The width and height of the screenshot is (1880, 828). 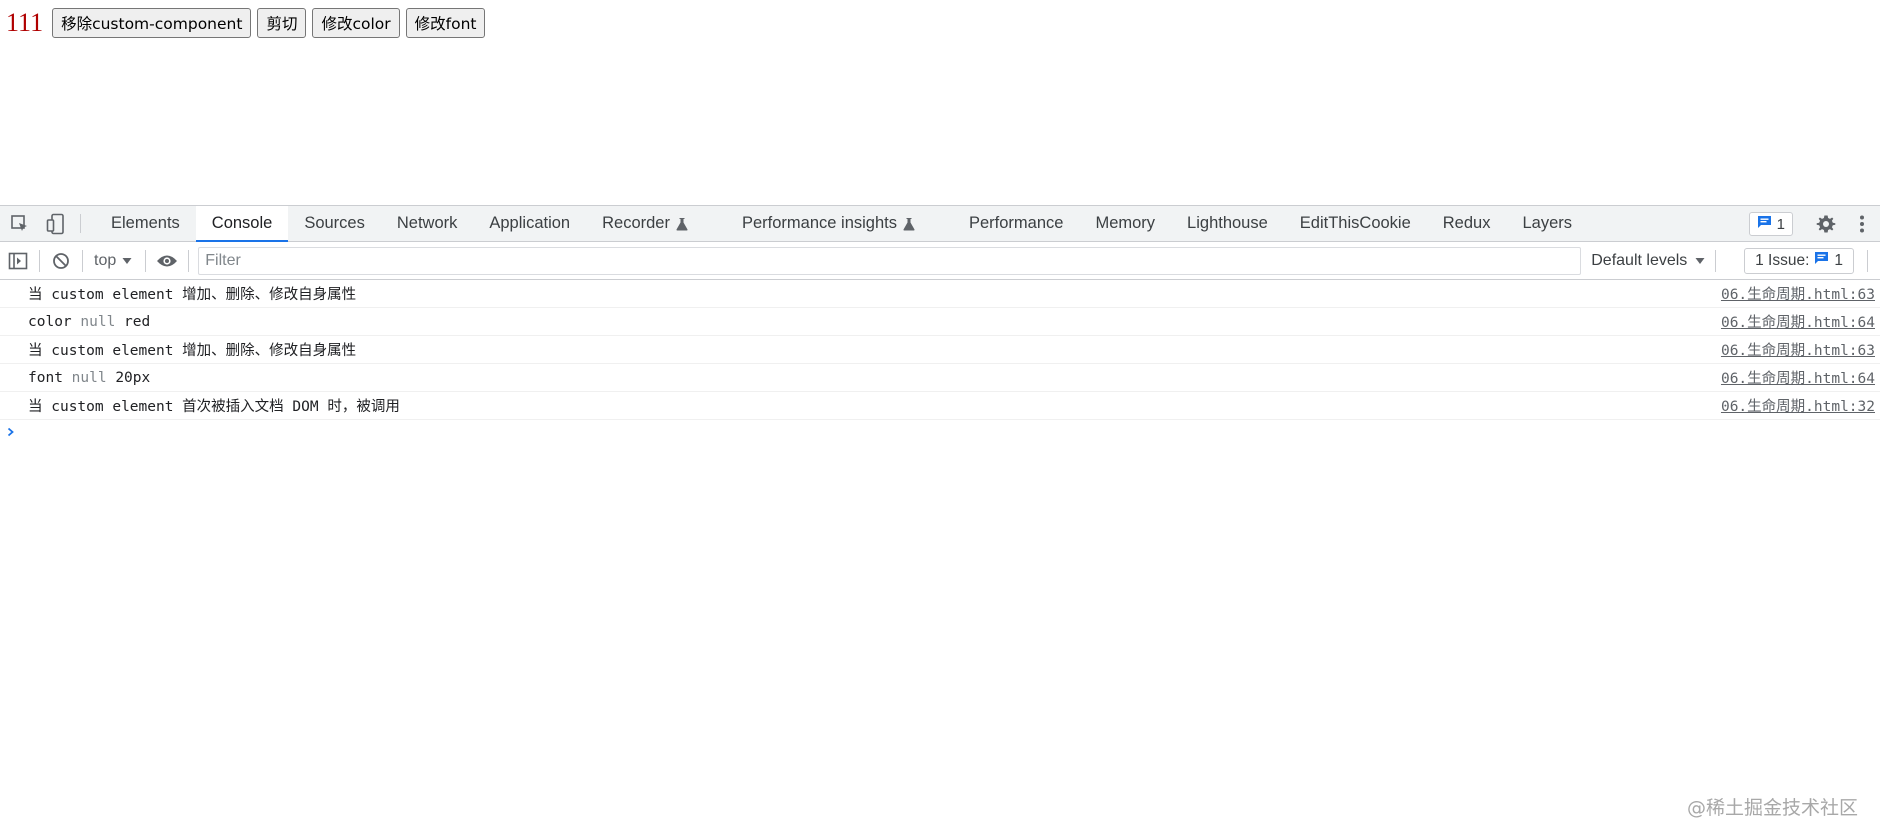 I want to click on tab-application: Application, so click(x=529, y=223).